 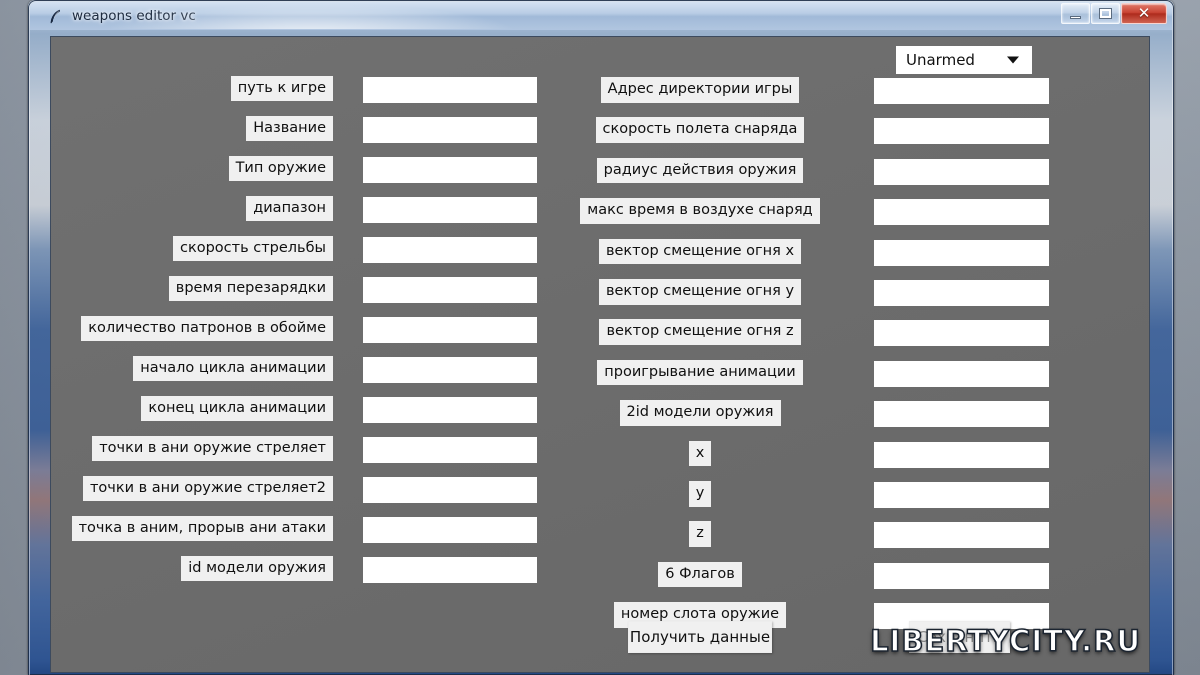 What do you see at coordinates (700, 90) in the screenshot?
I see `field-label-адрес-директории-игры: Адрес директории игры` at bounding box center [700, 90].